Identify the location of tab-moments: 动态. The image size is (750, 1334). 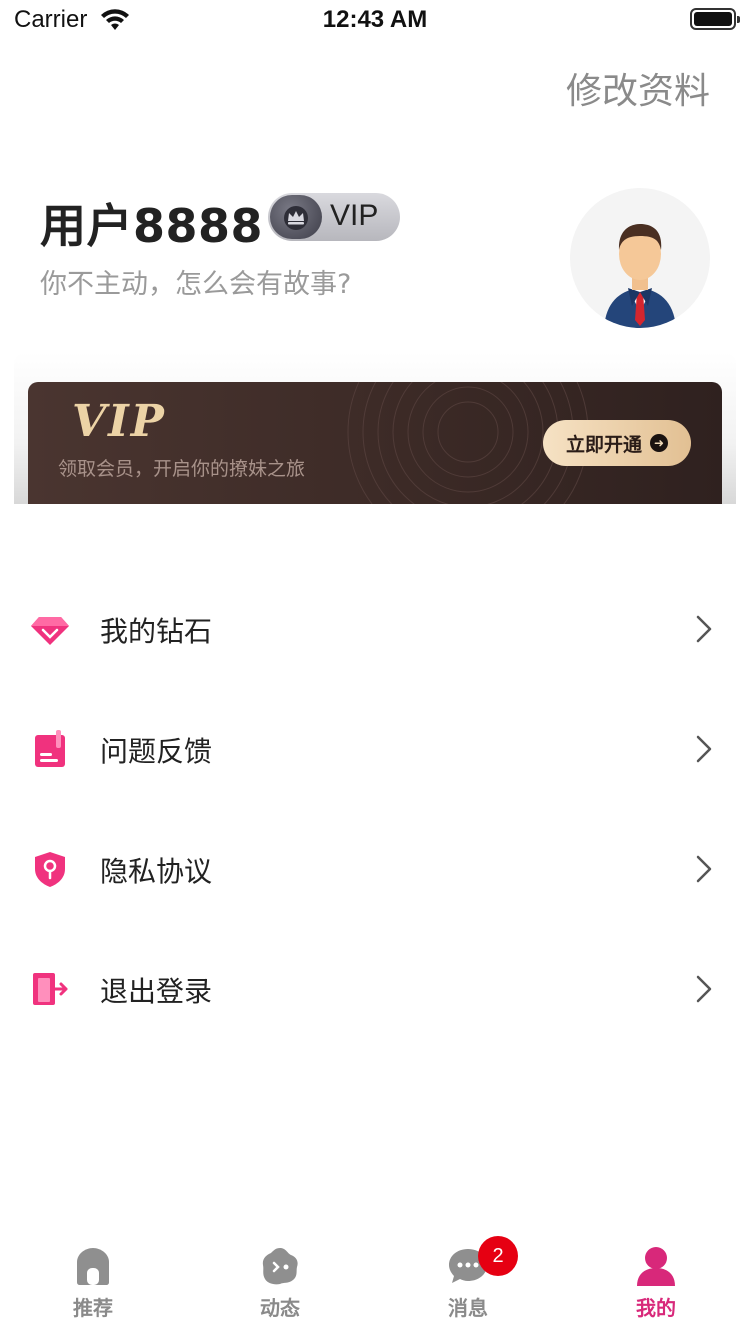
(280, 1280).